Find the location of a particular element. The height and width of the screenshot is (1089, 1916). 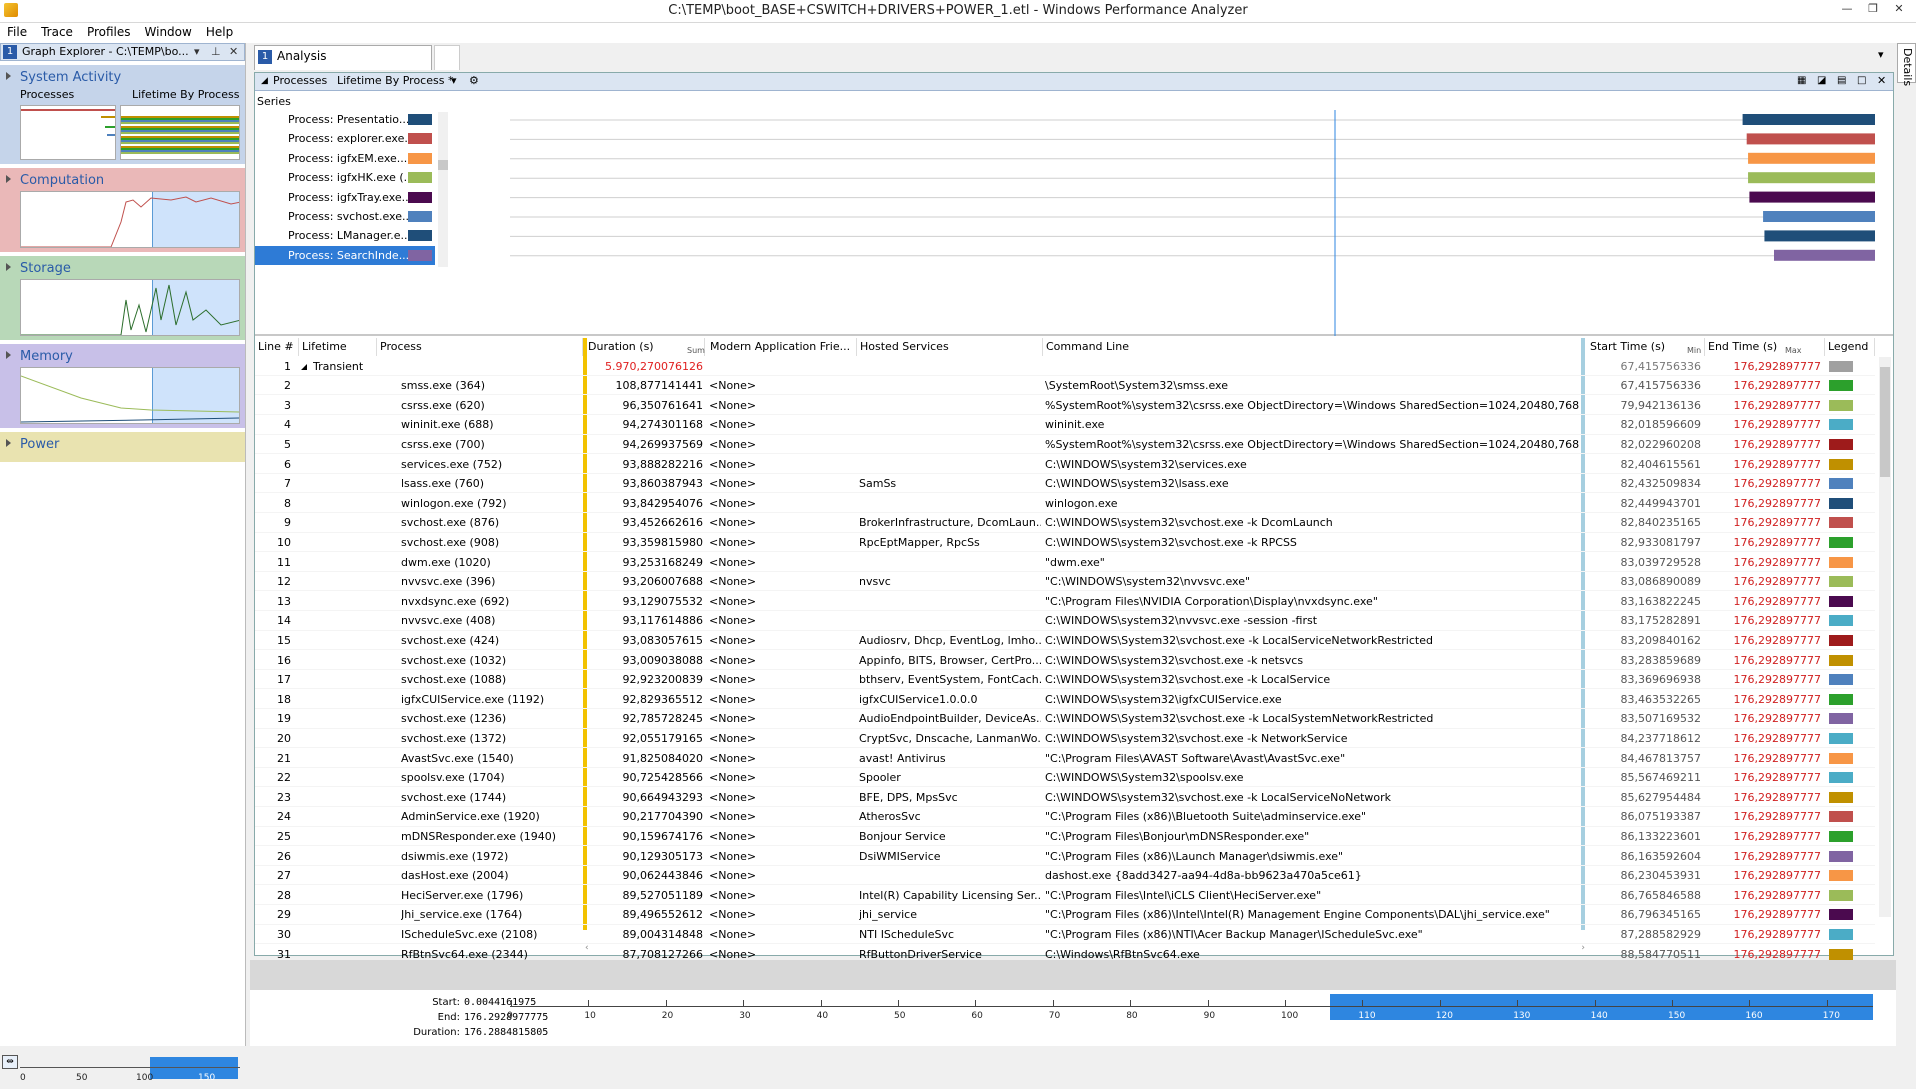

preset-dropdown-icon: ▾ is located at coordinates (454, 81).